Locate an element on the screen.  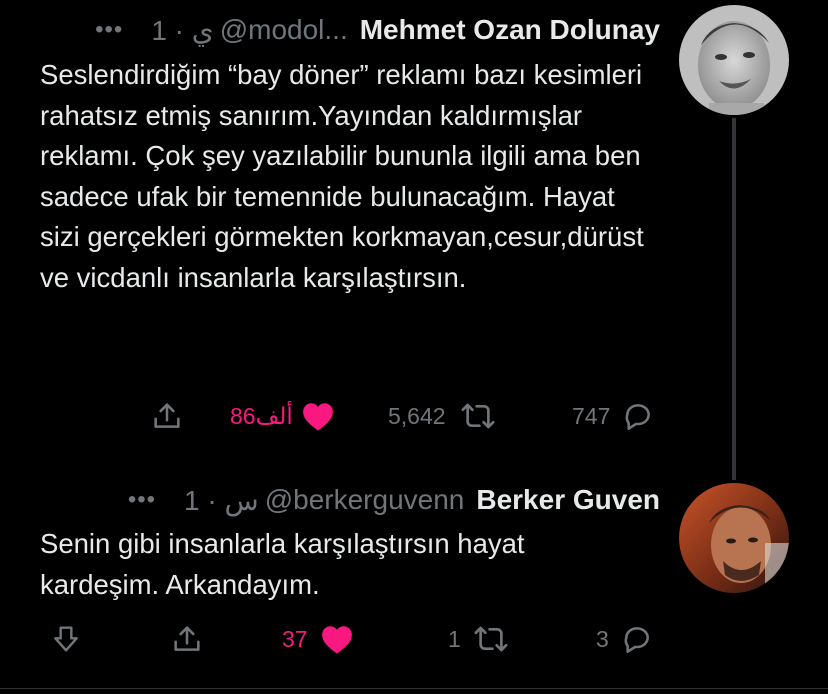
reply-button: 3 is located at coordinates (624, 639).